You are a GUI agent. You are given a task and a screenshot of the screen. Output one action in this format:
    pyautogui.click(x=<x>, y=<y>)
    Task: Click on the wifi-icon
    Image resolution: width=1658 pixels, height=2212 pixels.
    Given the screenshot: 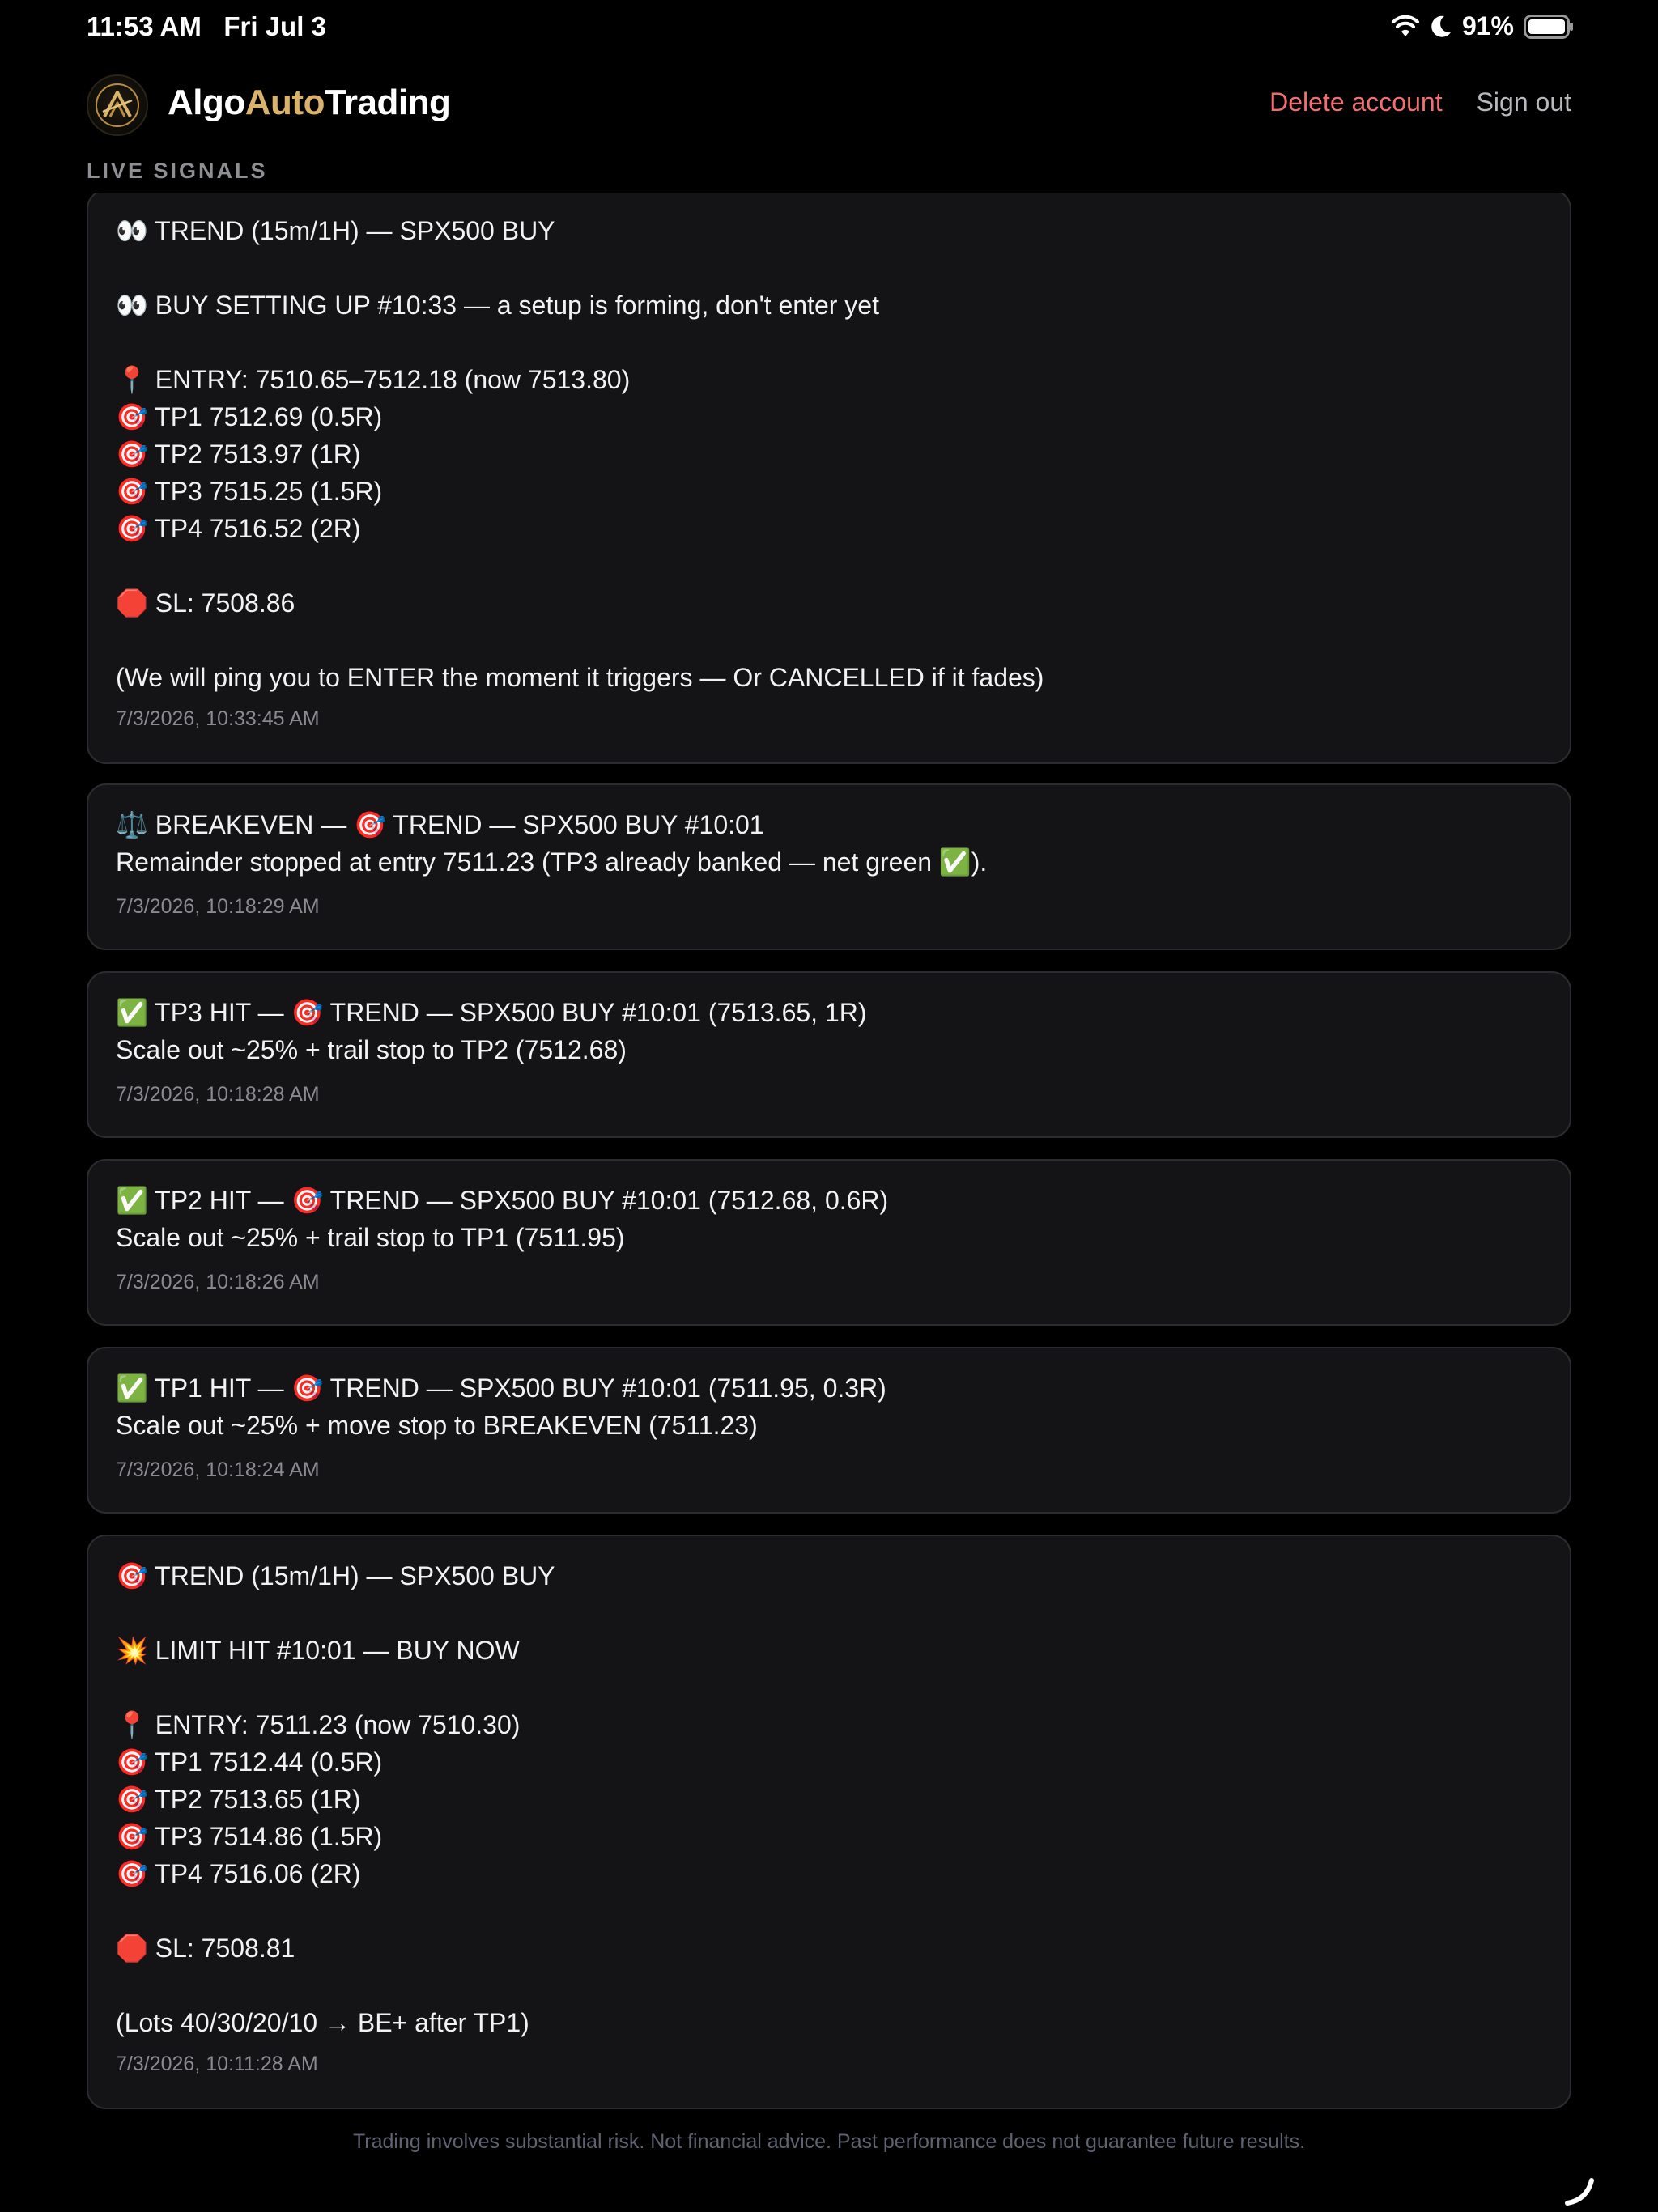 What is the action you would take?
    pyautogui.click(x=1405, y=26)
    